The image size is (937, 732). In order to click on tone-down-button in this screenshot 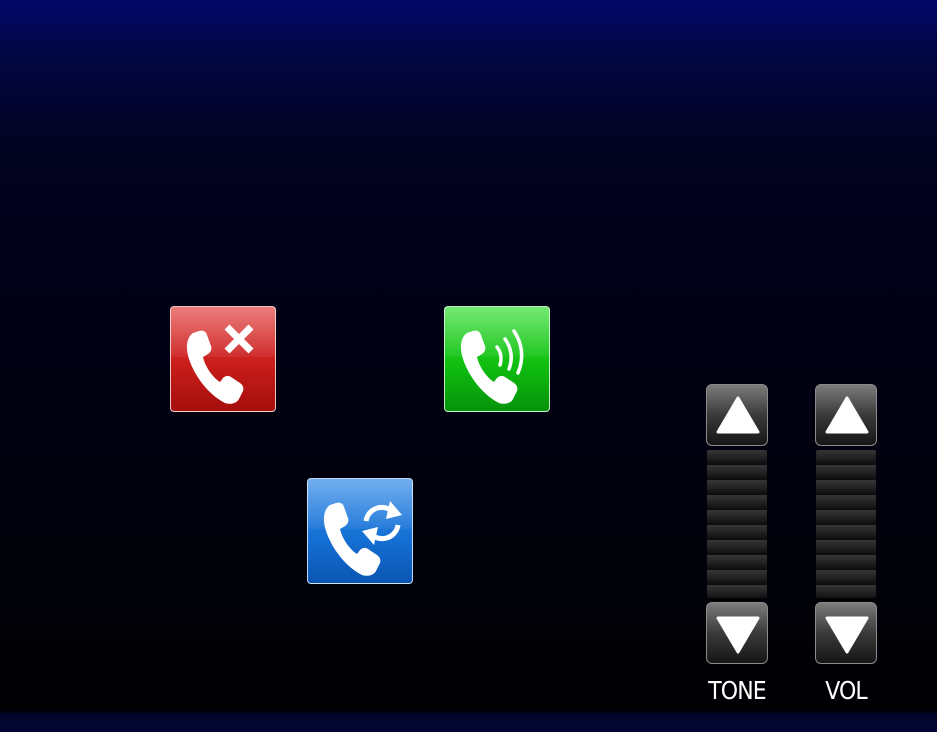, I will do `click(737, 633)`.